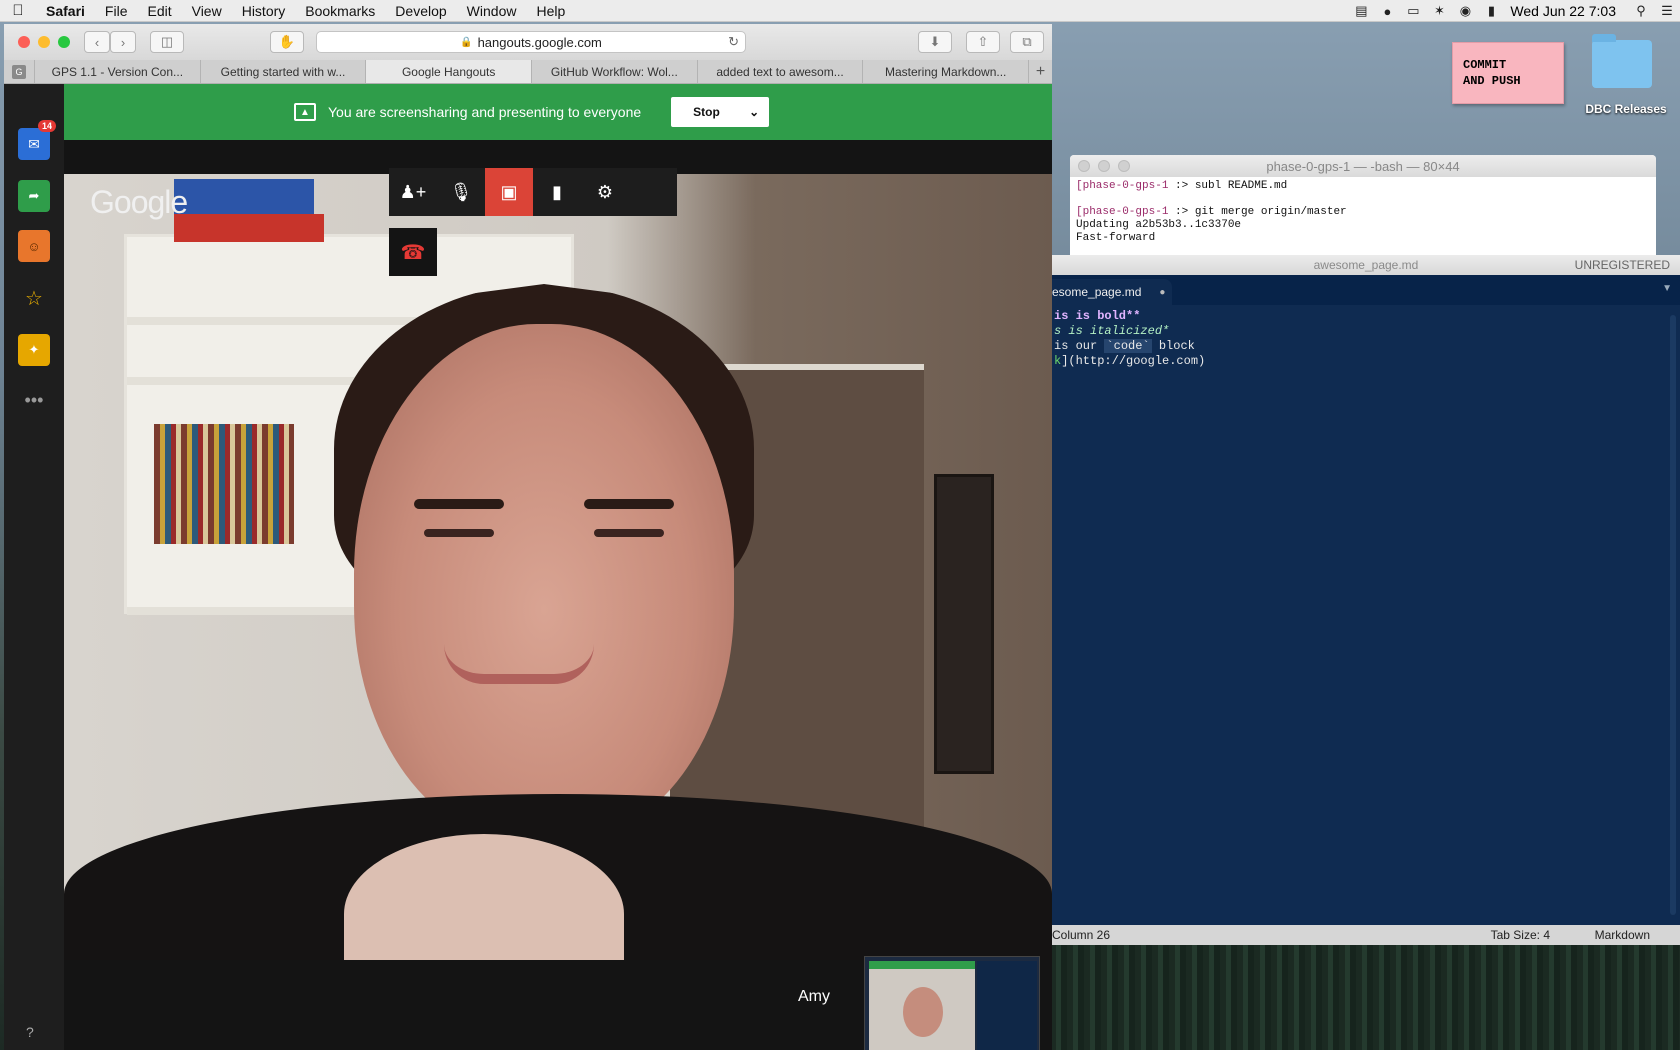 The height and width of the screenshot is (1050, 1680). Describe the element at coordinates (1622, 265) in the screenshot. I see `unregistered-label: UNREGISTERED` at that location.